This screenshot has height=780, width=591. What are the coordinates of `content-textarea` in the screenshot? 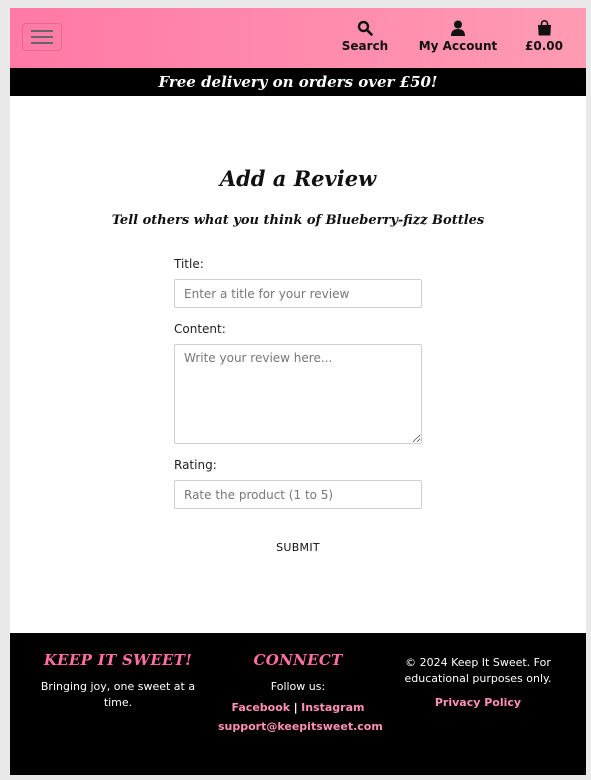 It's located at (298, 394).